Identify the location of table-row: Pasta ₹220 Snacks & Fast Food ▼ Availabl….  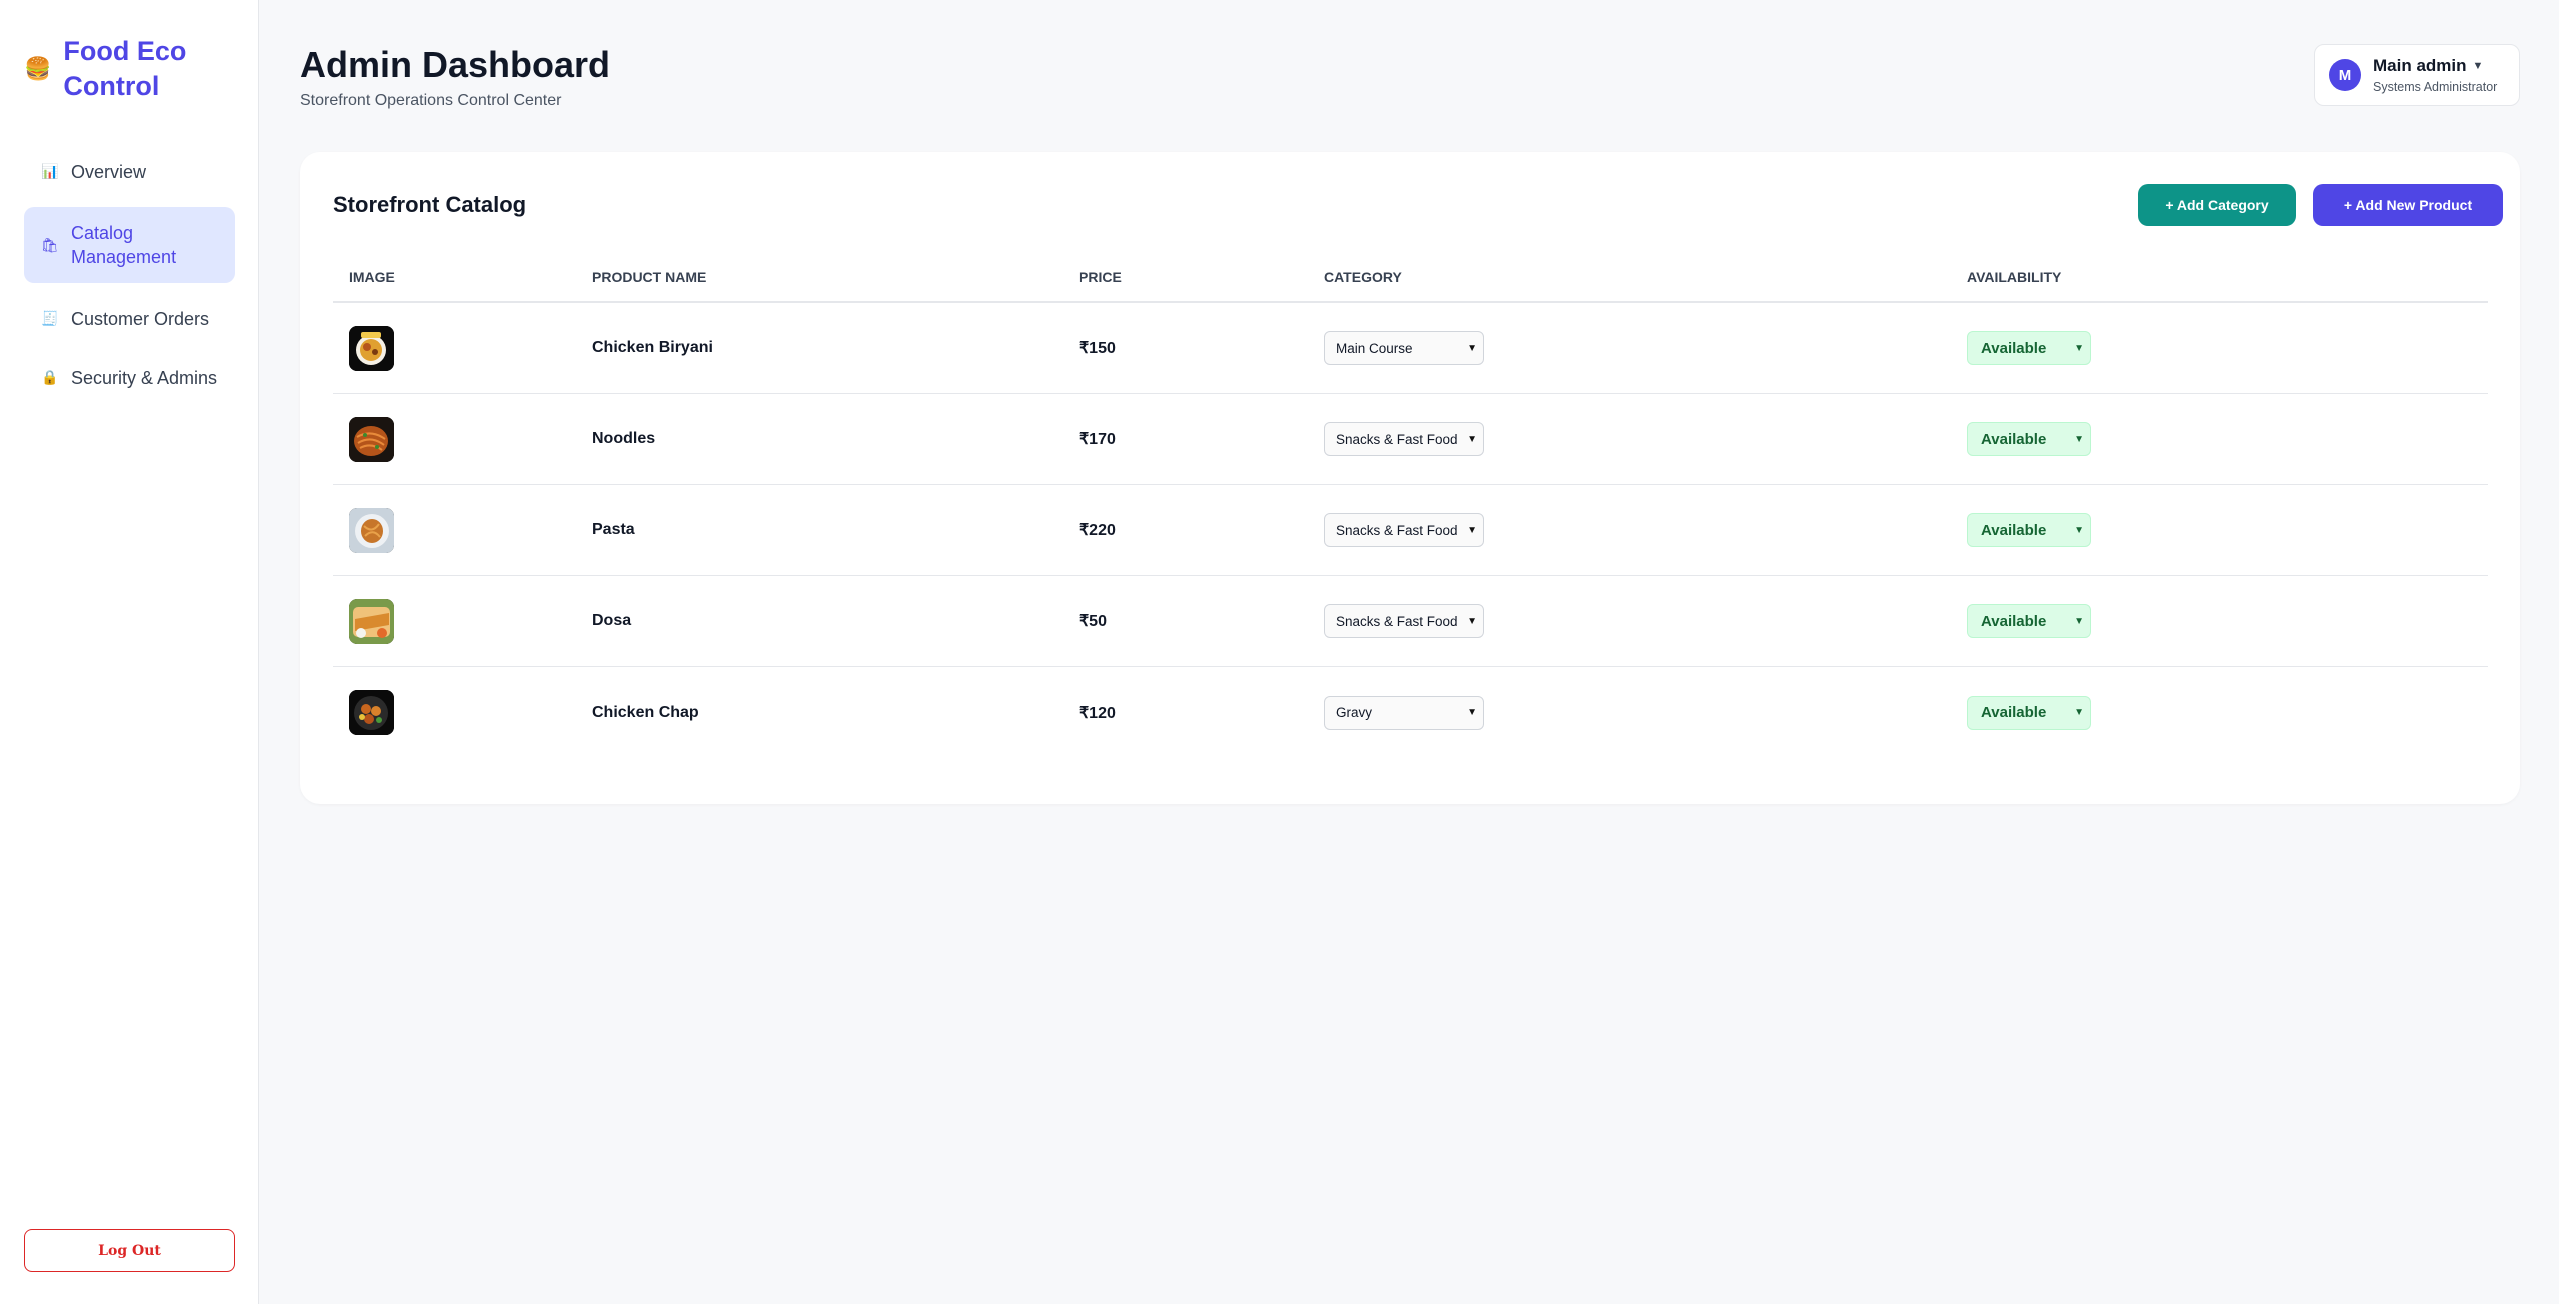
(1410, 530).